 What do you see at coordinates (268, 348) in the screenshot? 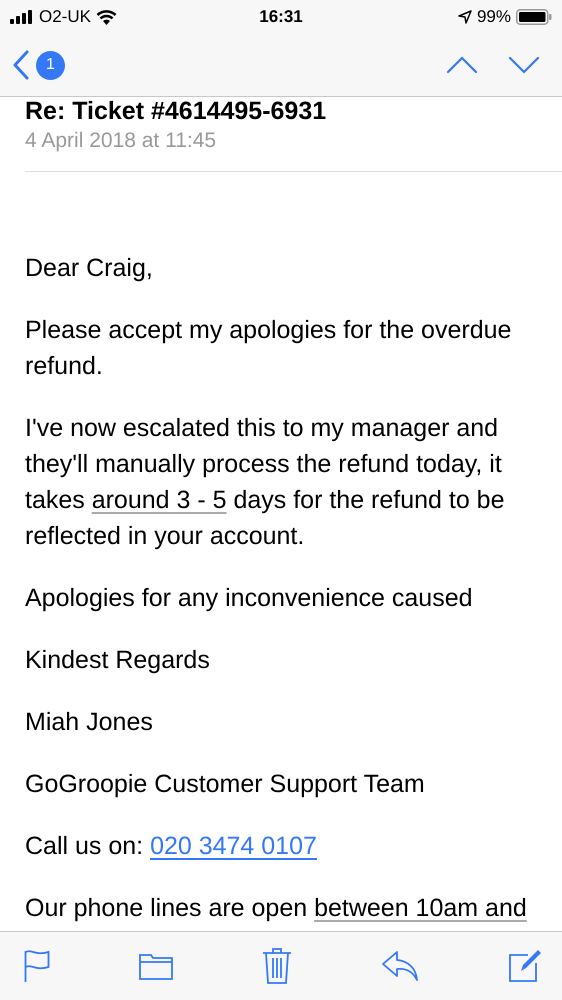
I see `email-paragraph: Please accept my apologies for the overdue refund.` at bounding box center [268, 348].